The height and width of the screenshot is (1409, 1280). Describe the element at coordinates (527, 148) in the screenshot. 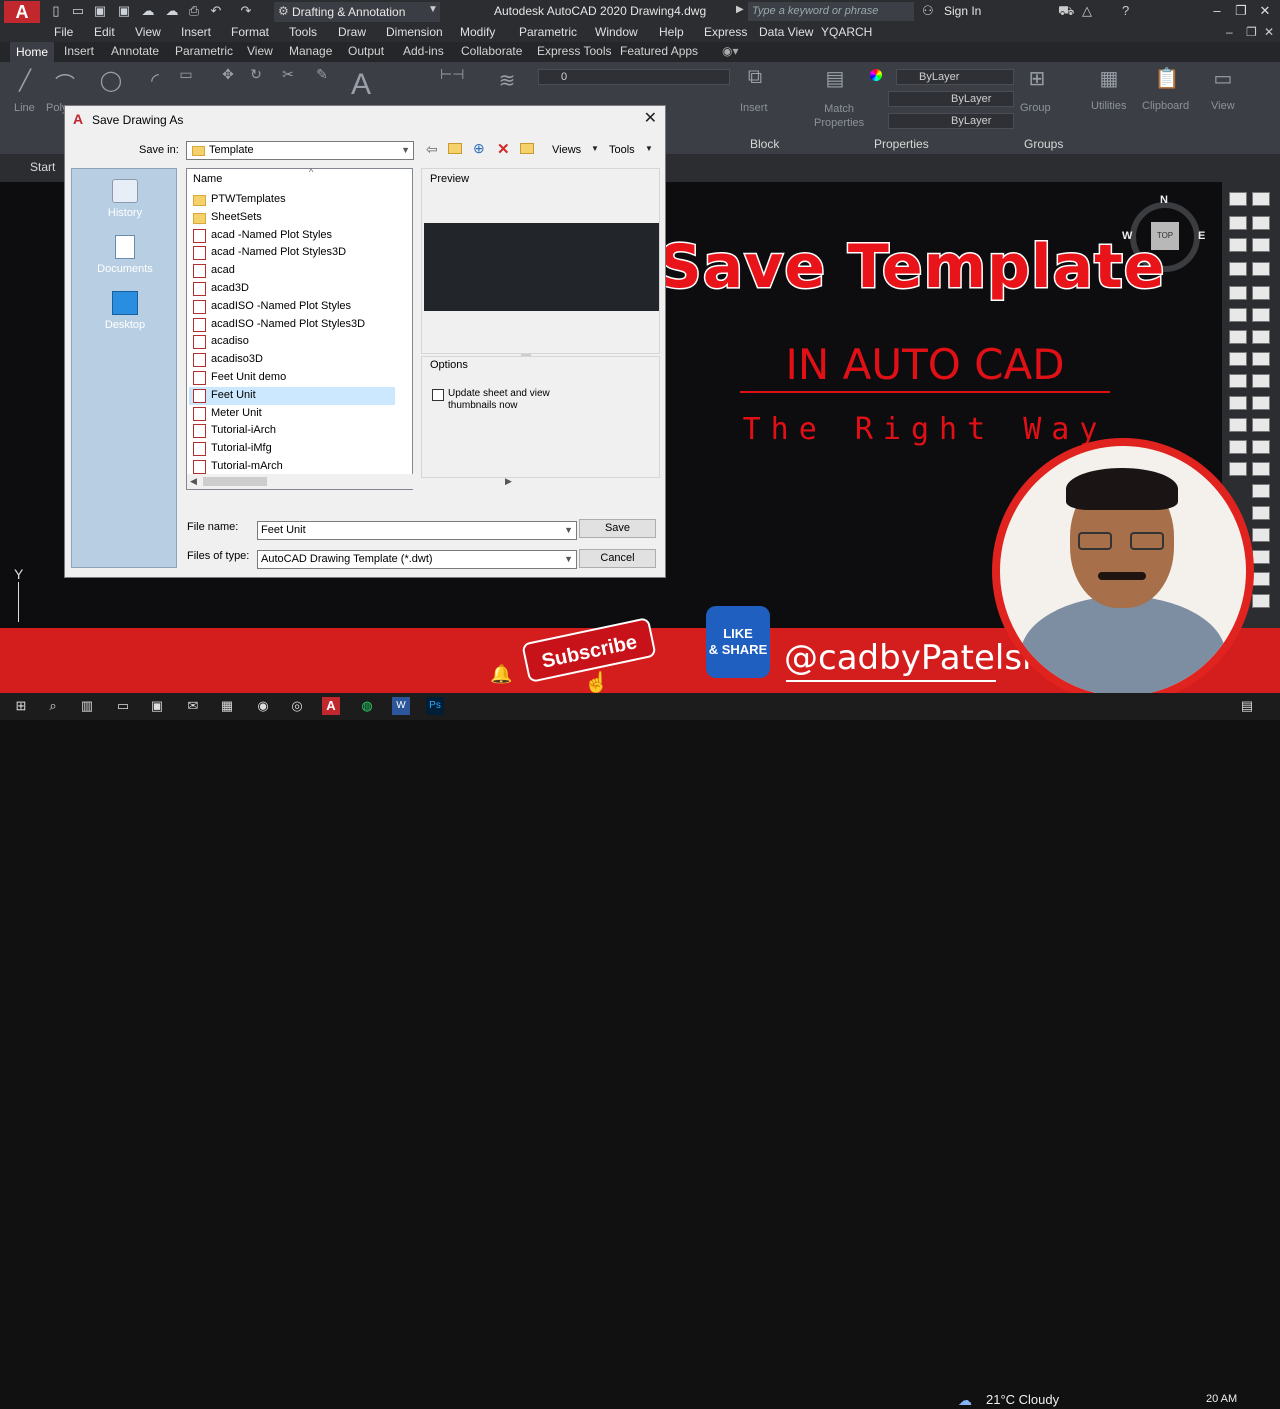

I see `new-folder-icon` at that location.